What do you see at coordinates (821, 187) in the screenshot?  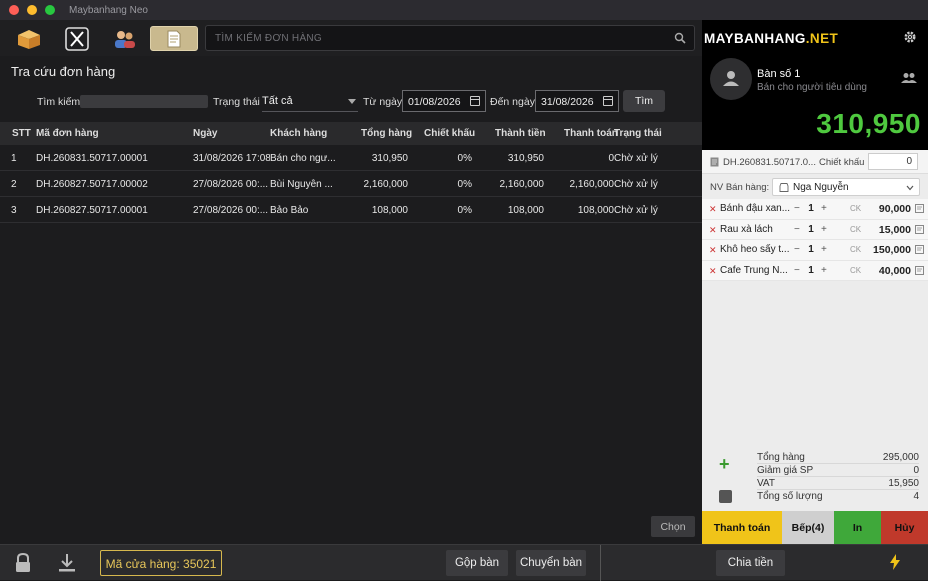 I see `staff-value: Nga Nguyễn` at bounding box center [821, 187].